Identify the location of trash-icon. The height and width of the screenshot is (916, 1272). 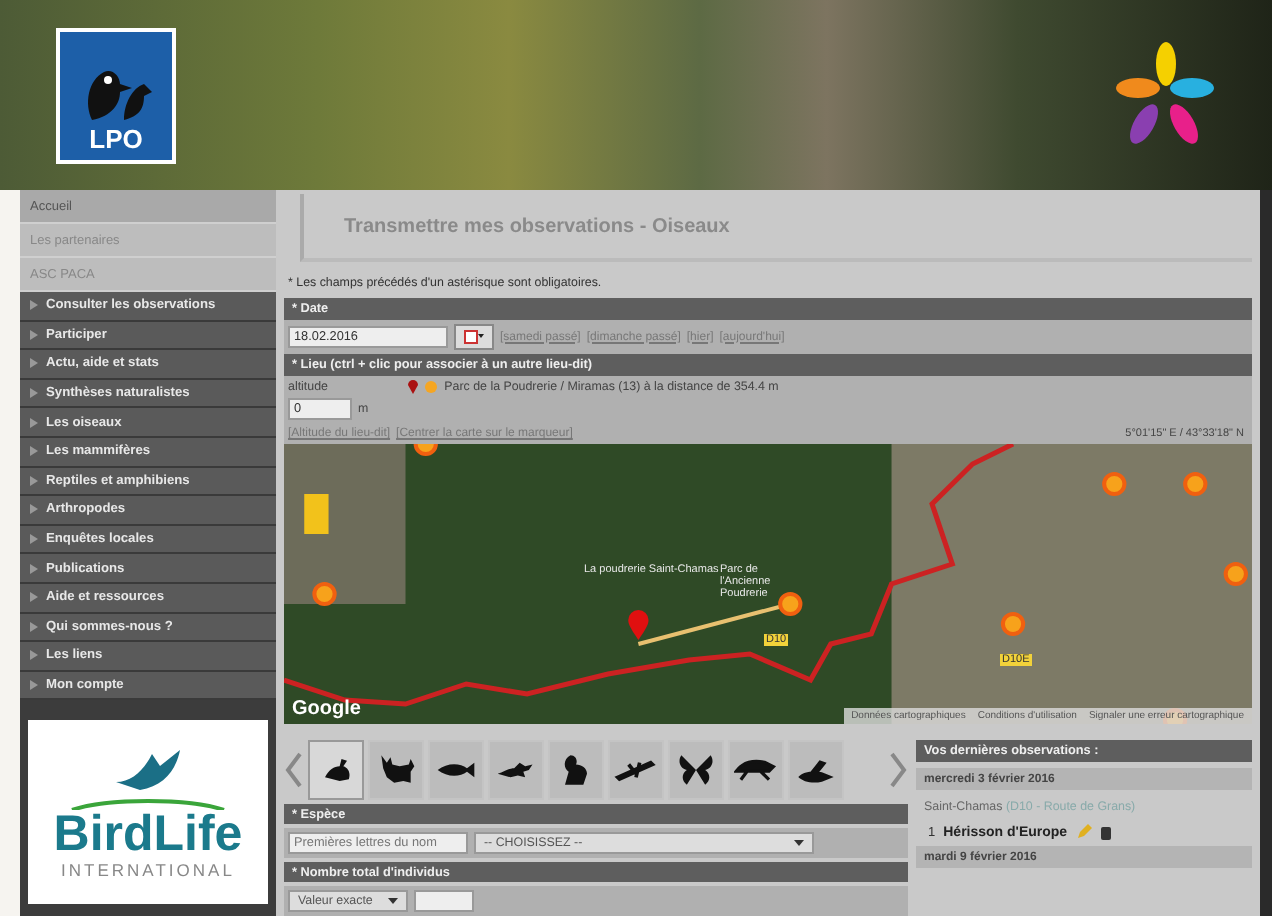
(1105, 832).